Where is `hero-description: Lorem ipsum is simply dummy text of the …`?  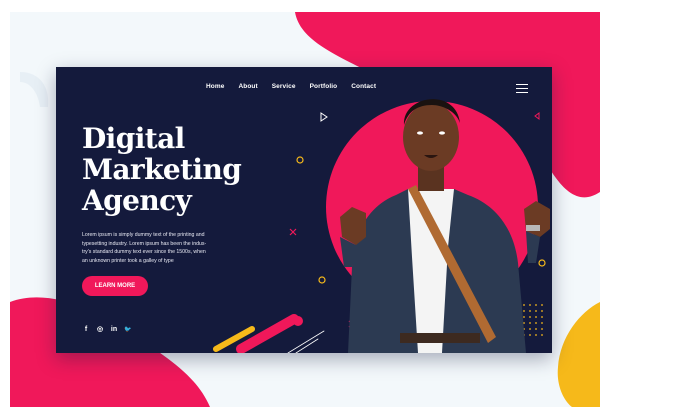 hero-description: Lorem ipsum is simply dummy text of the … is located at coordinates (156, 248).